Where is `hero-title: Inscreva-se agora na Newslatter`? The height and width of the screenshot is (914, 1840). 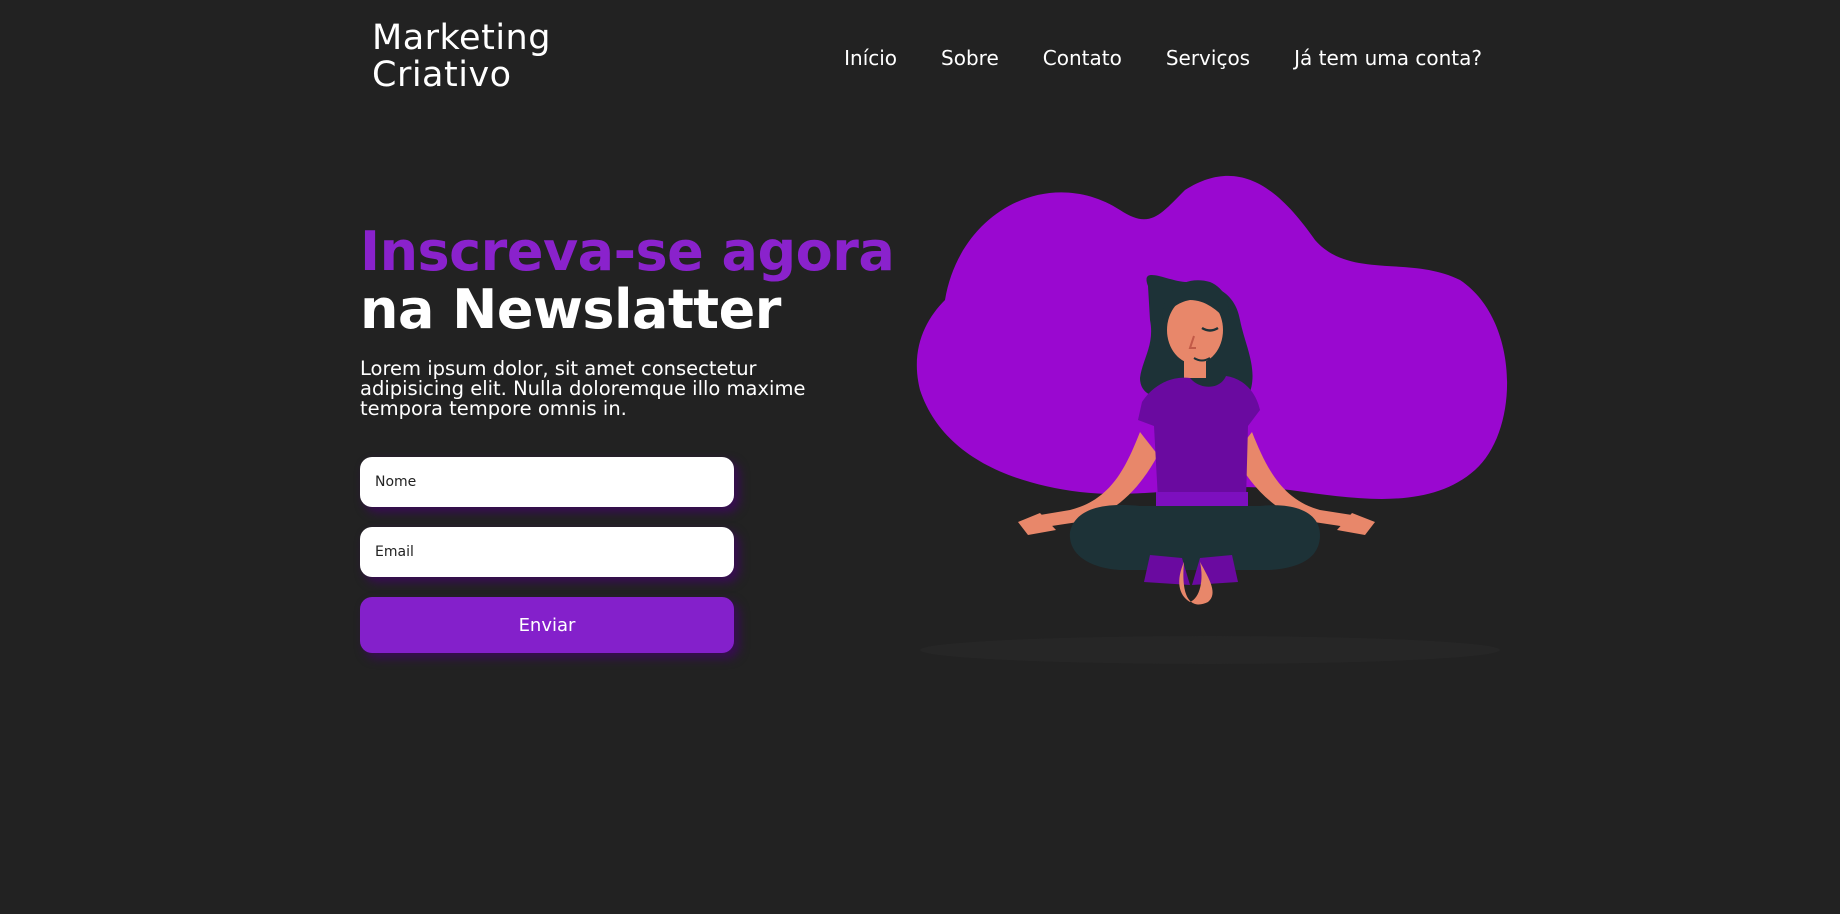
hero-title: Inscreva-se agora na Newslatter is located at coordinates (640, 281).